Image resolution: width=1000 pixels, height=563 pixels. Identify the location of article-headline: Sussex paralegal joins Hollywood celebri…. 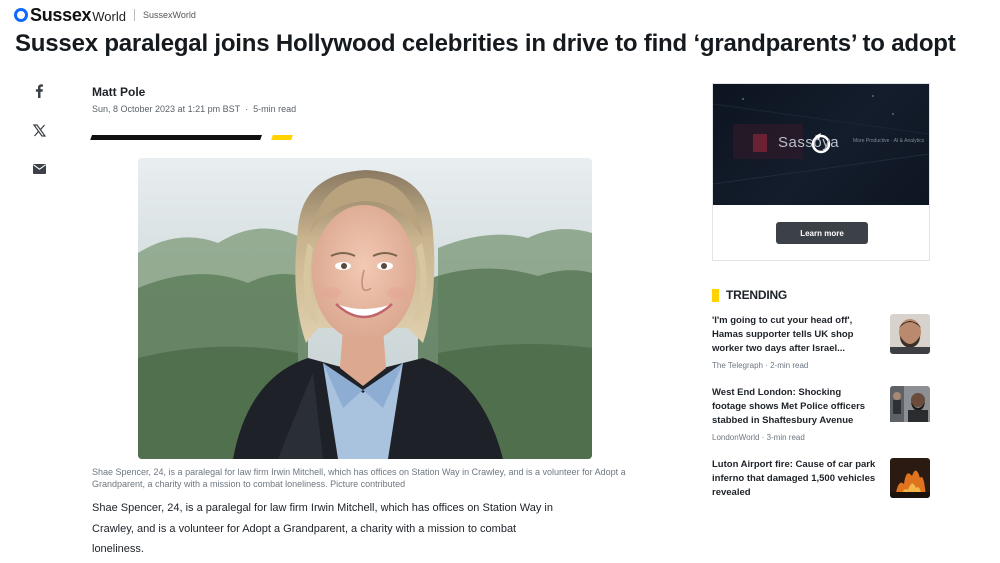
(485, 43).